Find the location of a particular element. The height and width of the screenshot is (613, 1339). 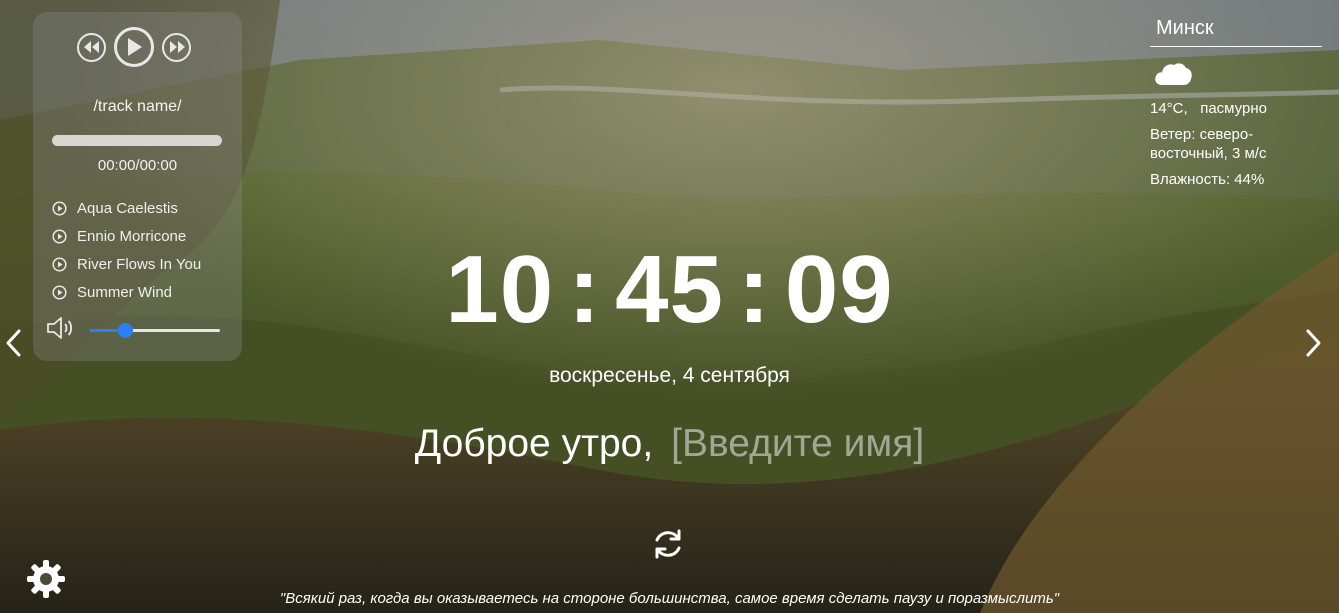

track-name: /track name/ is located at coordinates (137, 106).